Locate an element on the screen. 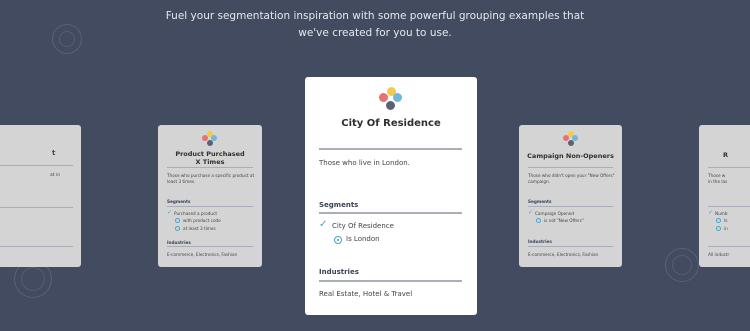 The image size is (750, 331). segment-condition: at least 3 times is located at coordinates (199, 228).